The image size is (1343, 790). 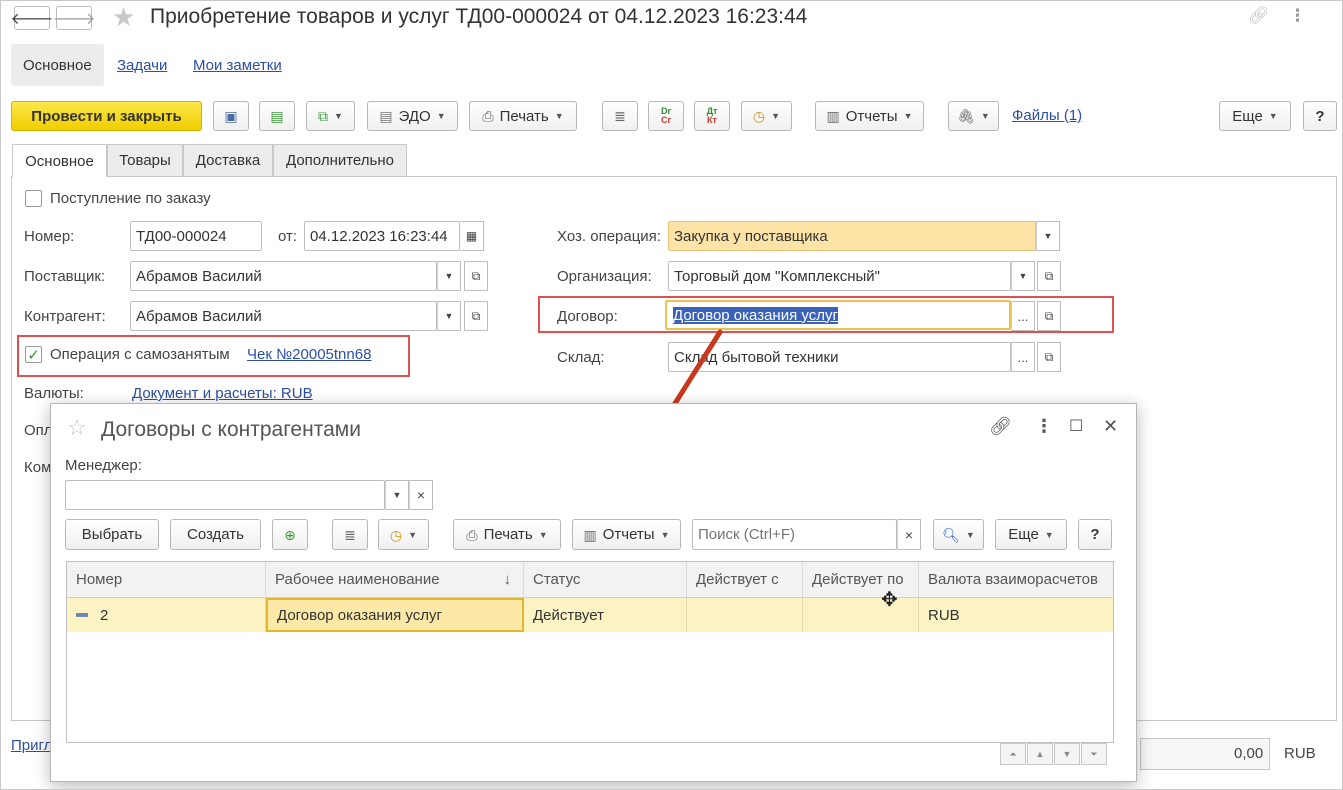 I want to click on operation-field: Закупка у поставщика, so click(x=852, y=236).